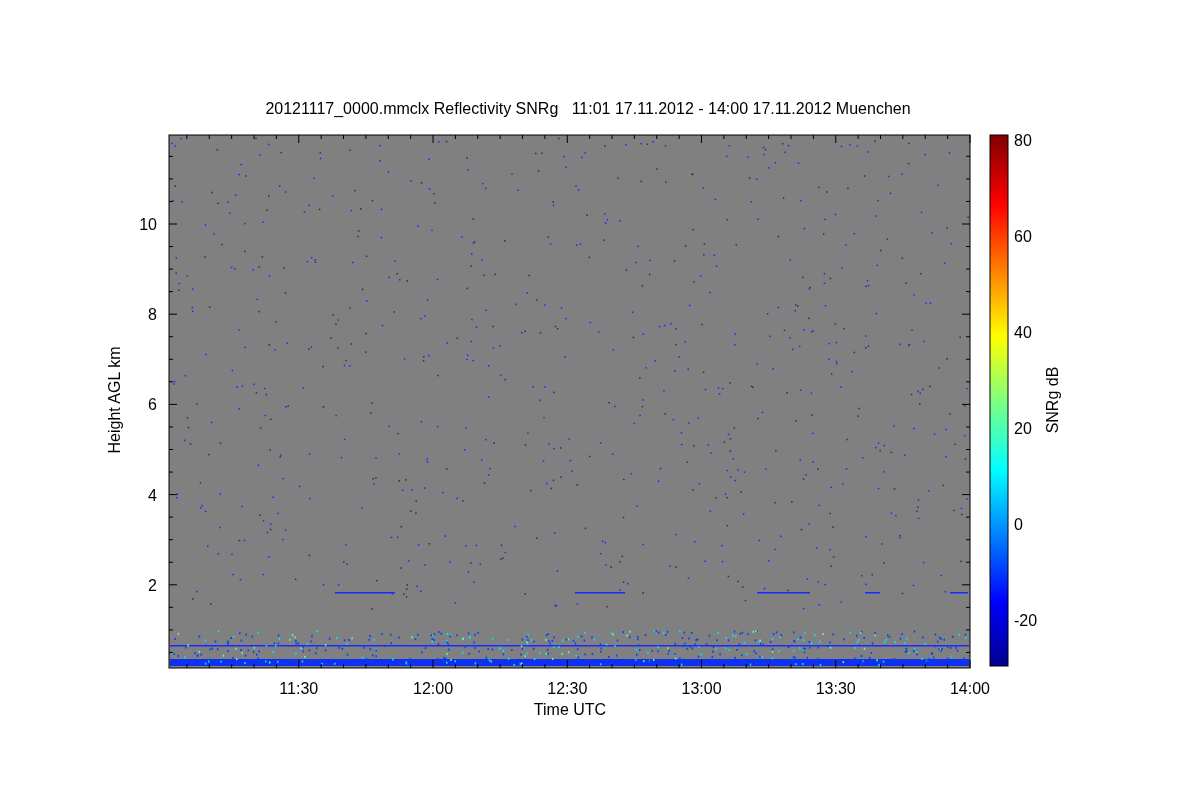  Describe the element at coordinates (1052, 400) in the screenshot. I see `colorbar-label: SNRg dB` at that location.